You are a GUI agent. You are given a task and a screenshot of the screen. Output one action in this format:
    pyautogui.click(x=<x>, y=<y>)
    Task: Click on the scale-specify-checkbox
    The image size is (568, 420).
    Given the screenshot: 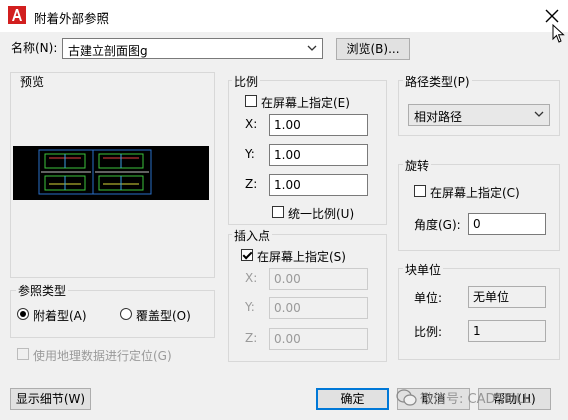 What is the action you would take?
    pyautogui.click(x=251, y=101)
    